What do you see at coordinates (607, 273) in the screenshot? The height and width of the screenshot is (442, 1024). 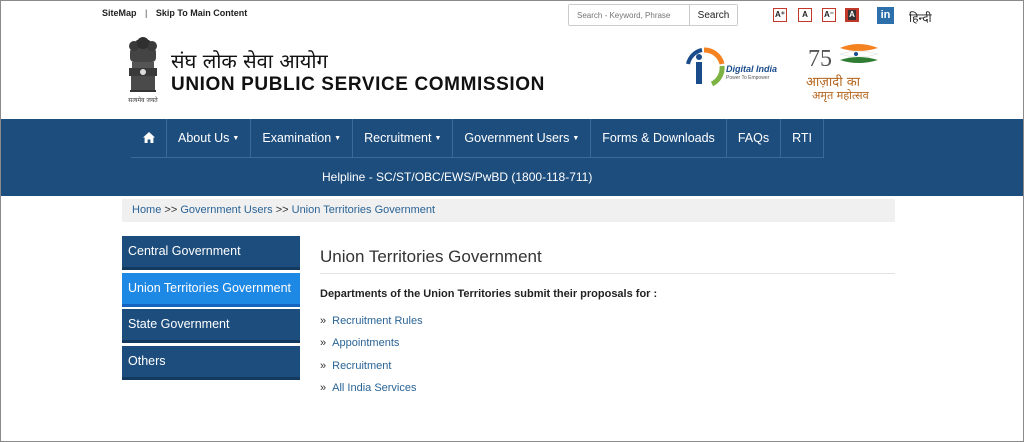 I see `title-divider` at bounding box center [607, 273].